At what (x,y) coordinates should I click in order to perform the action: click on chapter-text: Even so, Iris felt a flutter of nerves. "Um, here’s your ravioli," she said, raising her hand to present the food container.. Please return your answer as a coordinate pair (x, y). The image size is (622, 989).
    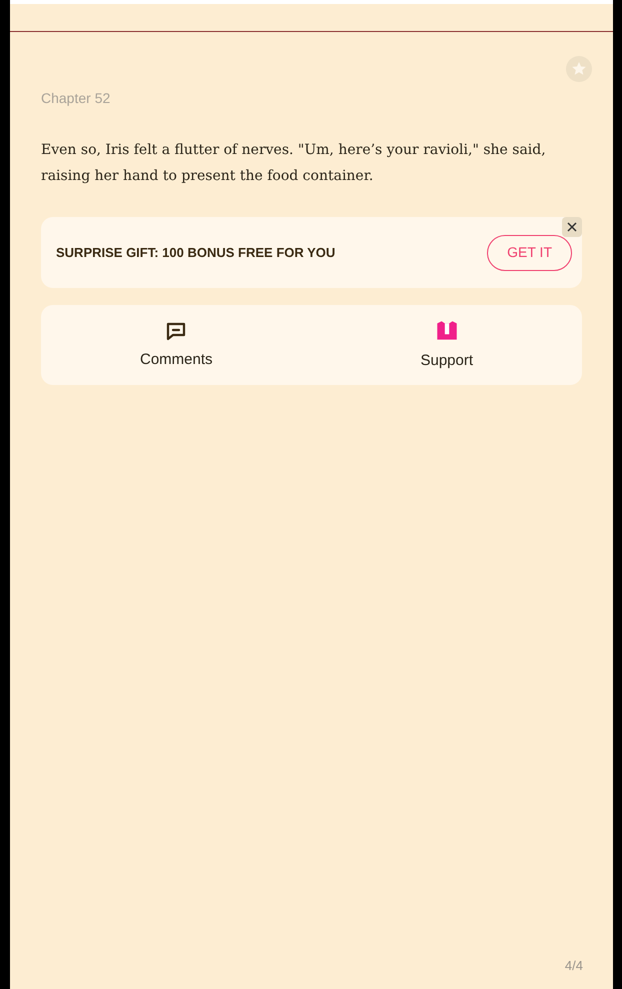
    Looking at the image, I should click on (294, 163).